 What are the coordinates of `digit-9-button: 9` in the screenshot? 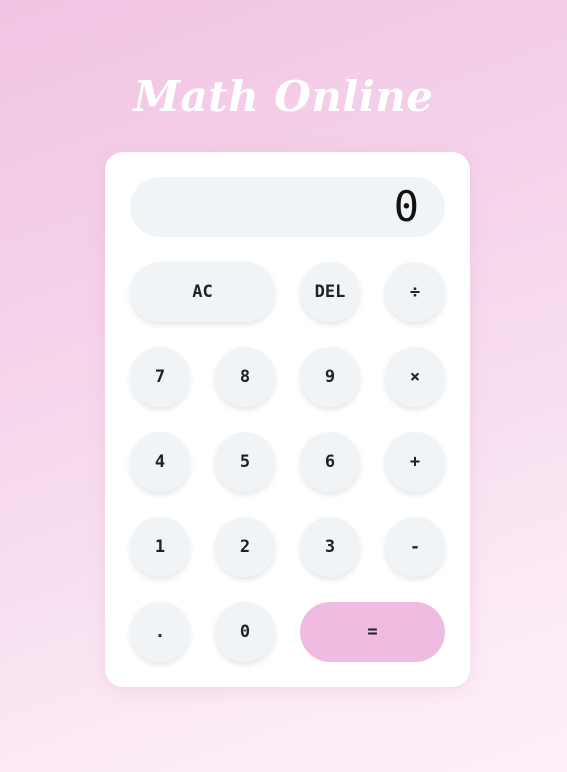 It's located at (330, 377).